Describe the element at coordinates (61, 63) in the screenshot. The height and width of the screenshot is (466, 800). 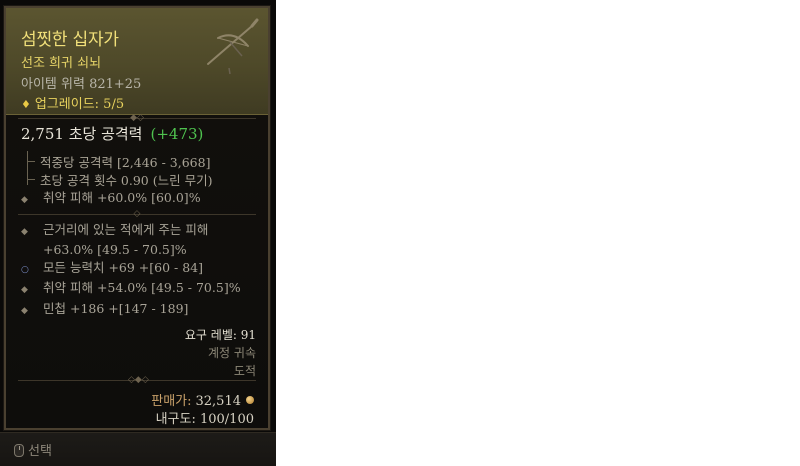
I see `item-type: 선조 희귀 쇠뇌` at that location.